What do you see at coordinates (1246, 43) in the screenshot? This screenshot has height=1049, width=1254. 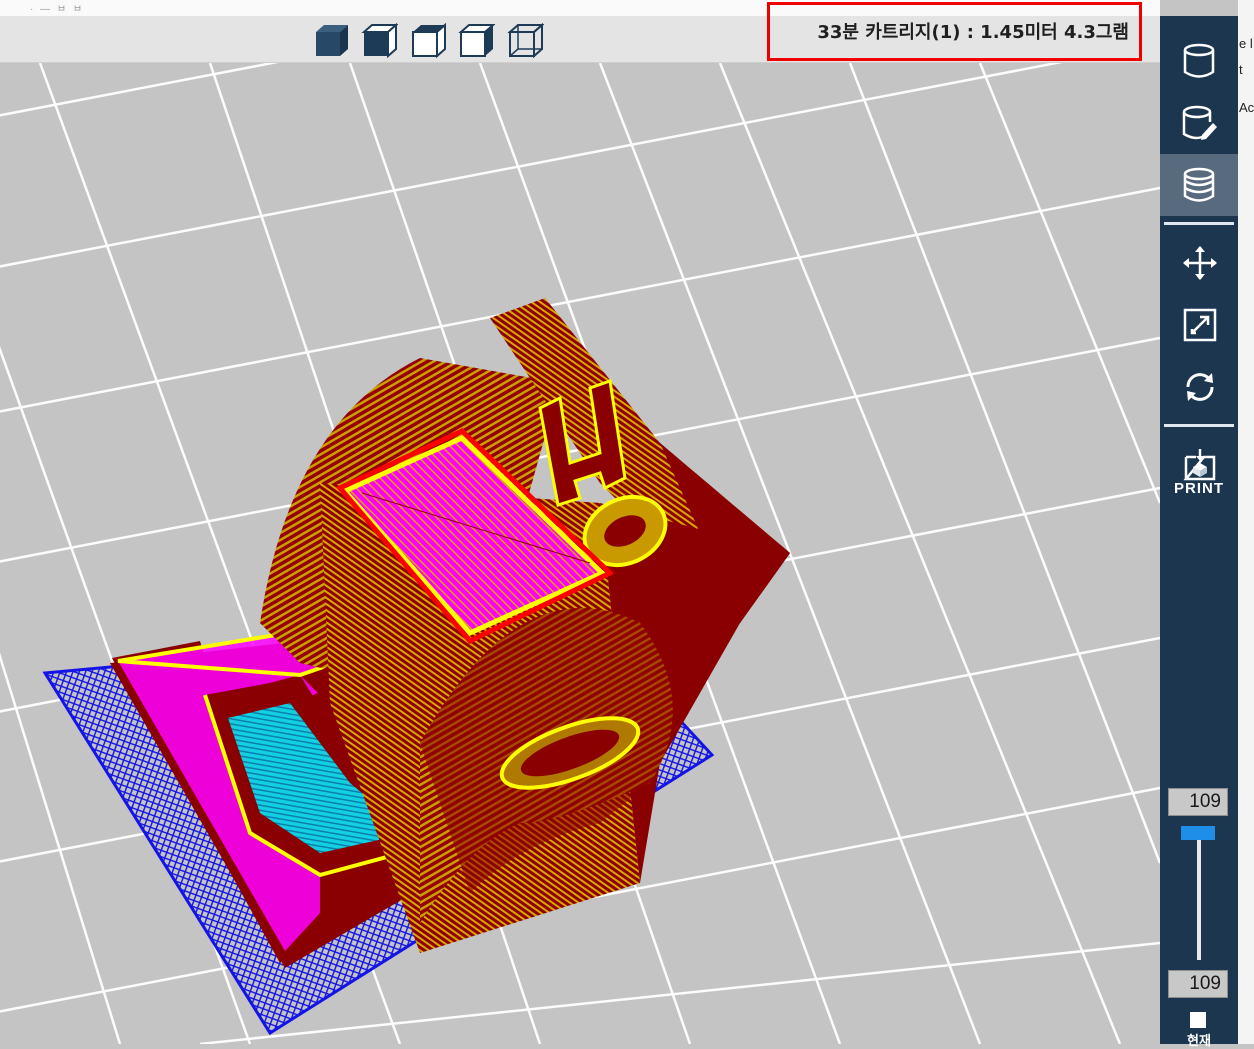 I see `edge-text: e l` at bounding box center [1246, 43].